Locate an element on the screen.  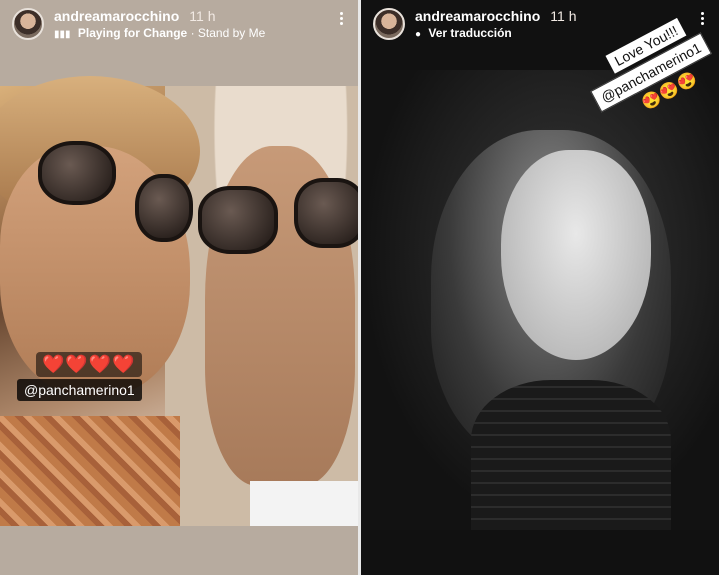
music-info: ▮▮▮ Playing for Change · Stand by Me is located at coordinates (159, 33).